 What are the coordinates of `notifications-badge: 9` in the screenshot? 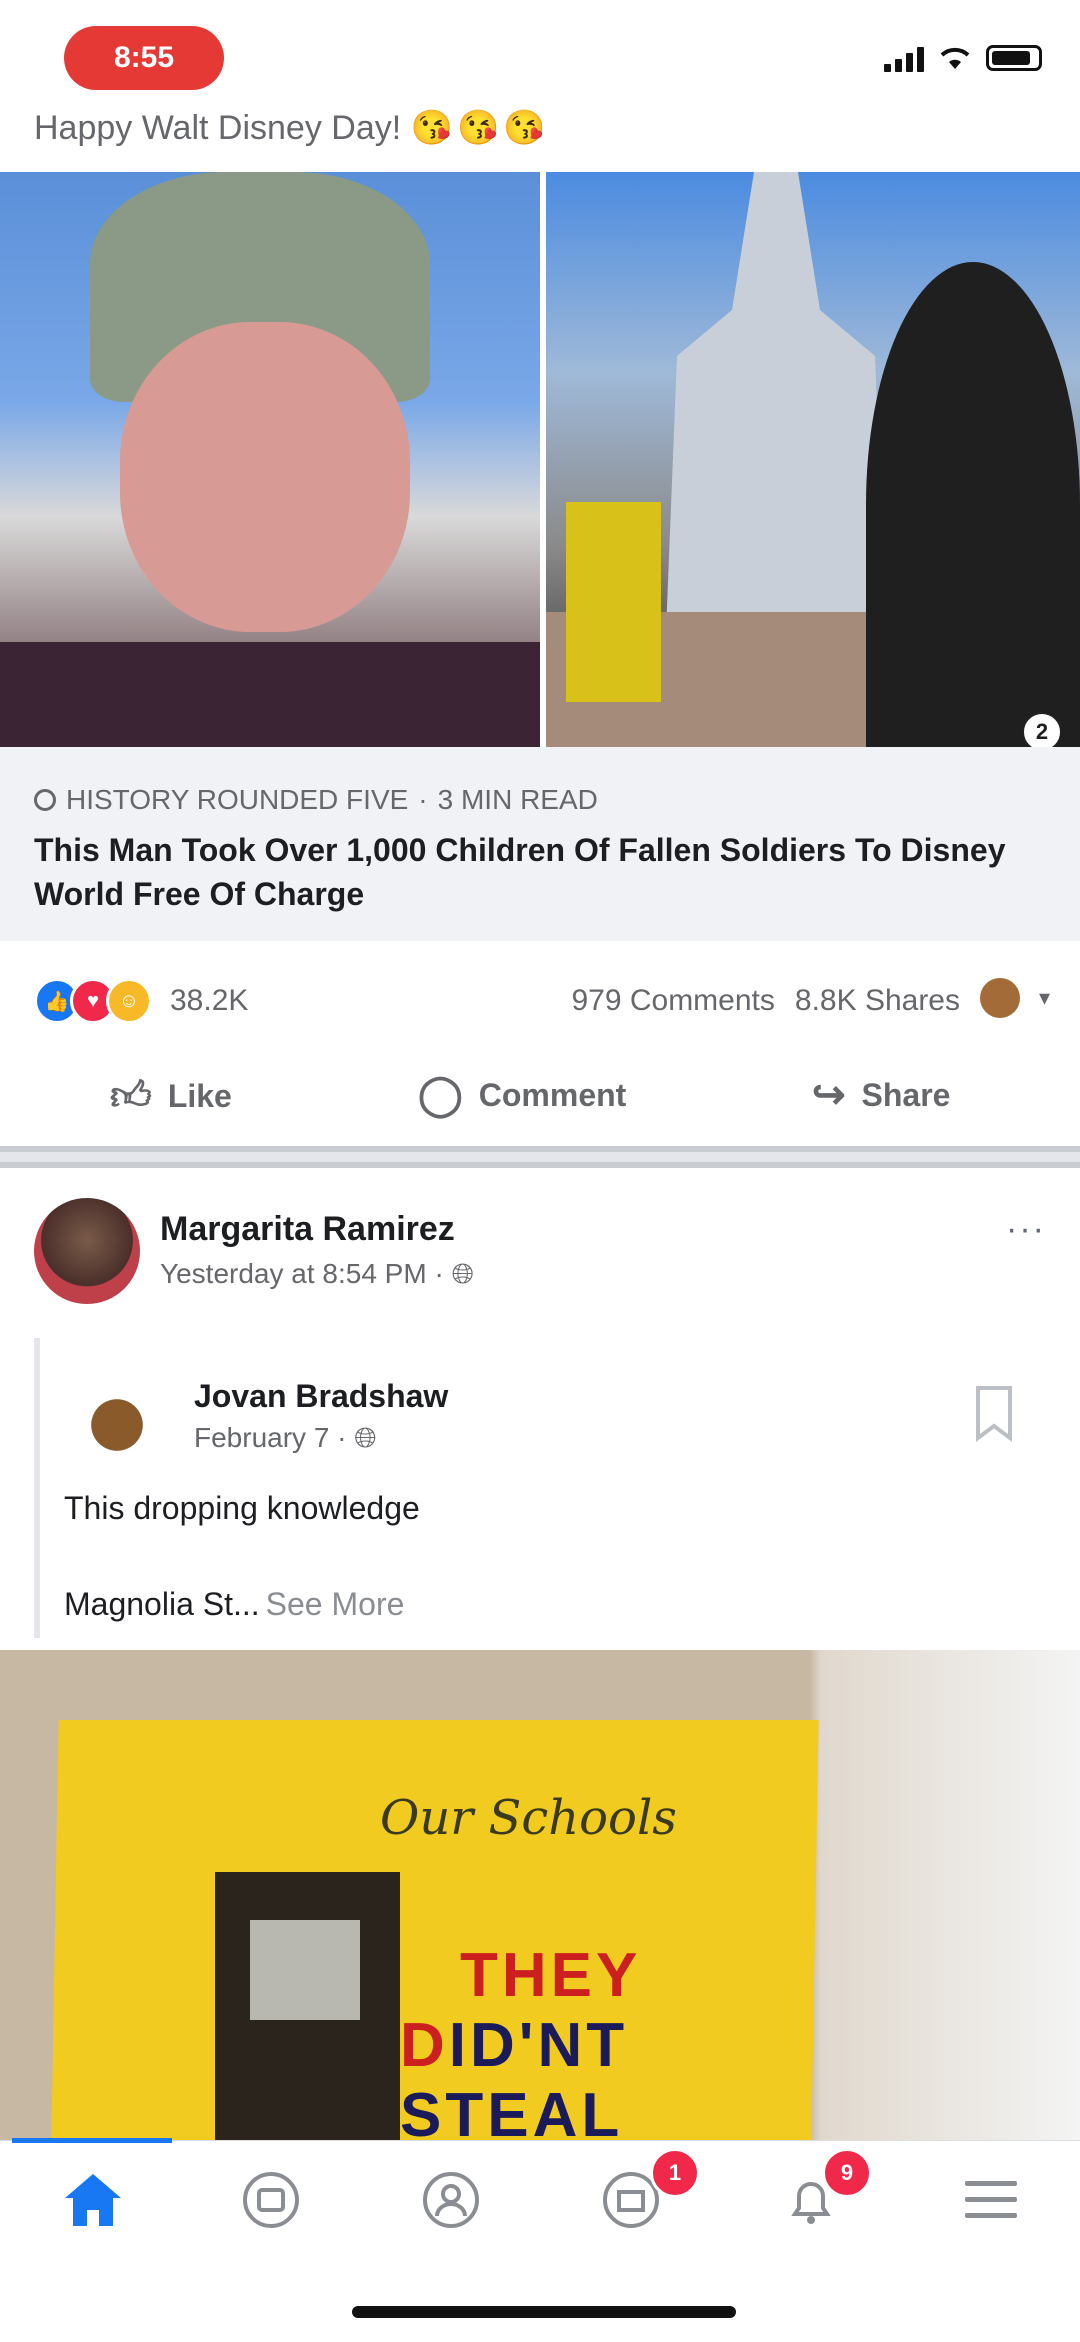 It's located at (847, 2173).